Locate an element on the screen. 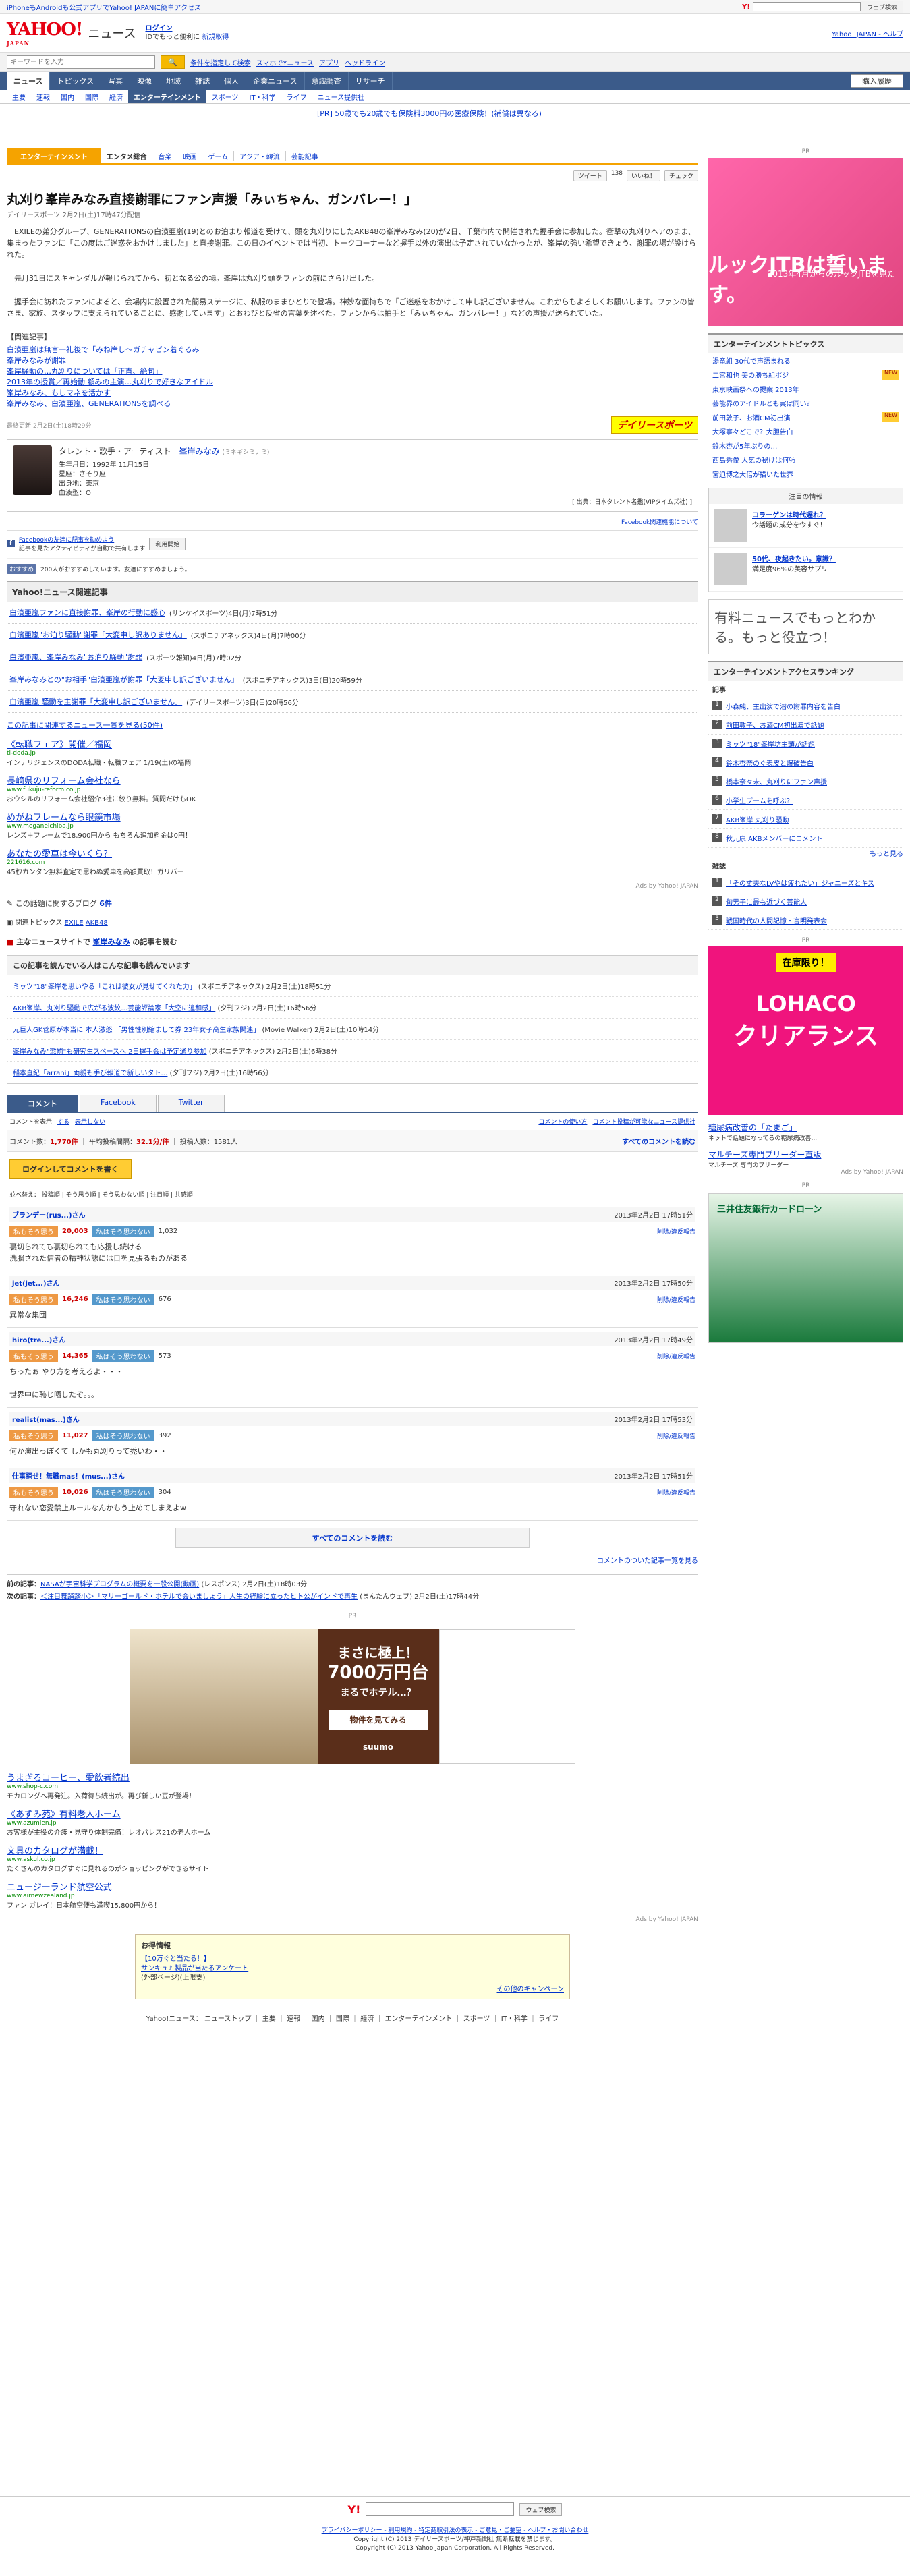  deal-link: サンキュ♪ 製品が当たるアンケート is located at coordinates (352, 1969).